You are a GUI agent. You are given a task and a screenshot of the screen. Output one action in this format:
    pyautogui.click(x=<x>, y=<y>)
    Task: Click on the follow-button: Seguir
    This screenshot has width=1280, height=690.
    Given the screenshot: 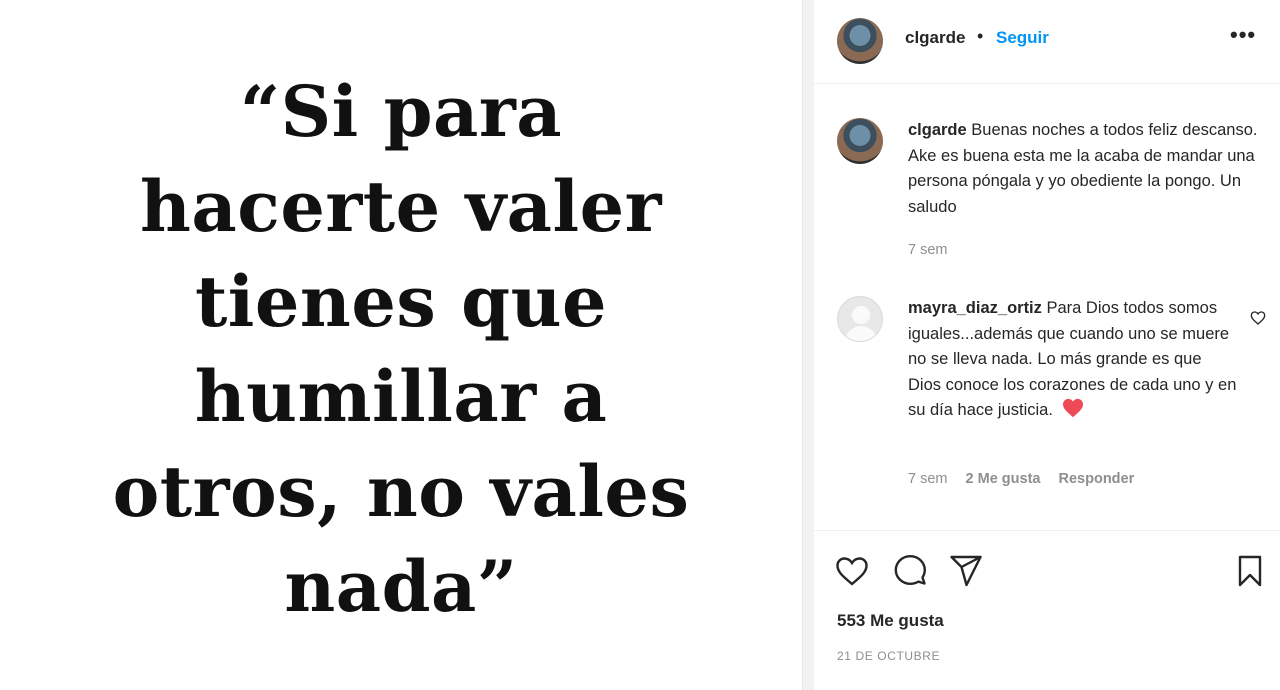 What is the action you would take?
    pyautogui.click(x=1022, y=38)
    